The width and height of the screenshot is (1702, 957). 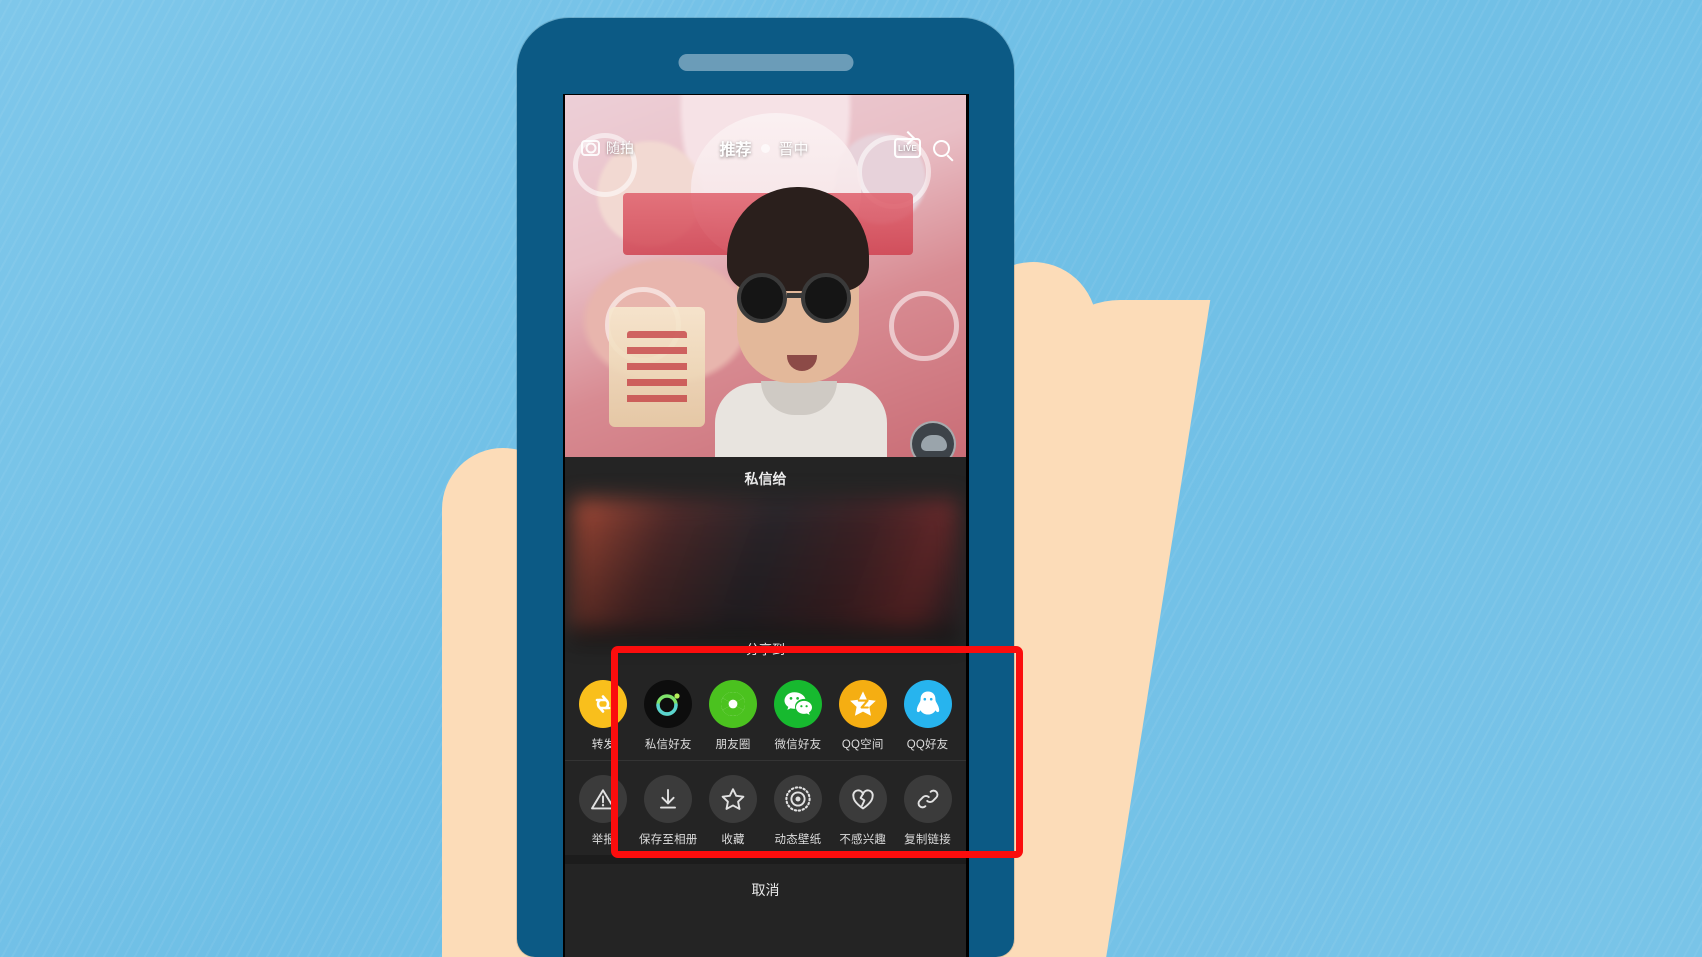 What do you see at coordinates (765, 713) in the screenshot?
I see `share-row-primary: 转发 私信好友 朋友圈 微信好友 QQ空间 QQ好友` at bounding box center [765, 713].